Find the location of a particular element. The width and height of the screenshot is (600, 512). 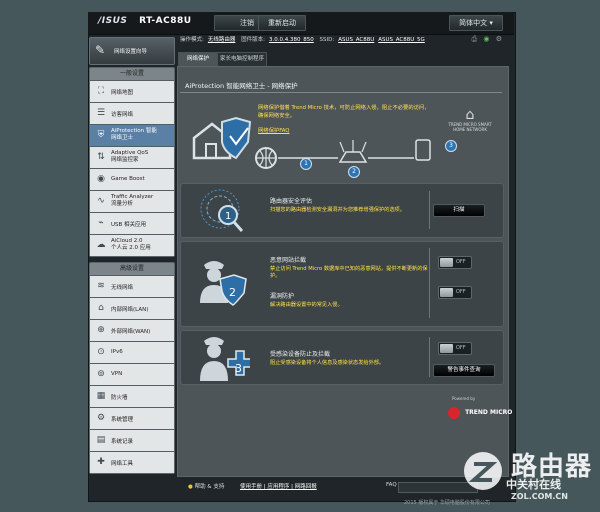

op-mode-link: 无线路由器 is located at coordinates (222, 40).